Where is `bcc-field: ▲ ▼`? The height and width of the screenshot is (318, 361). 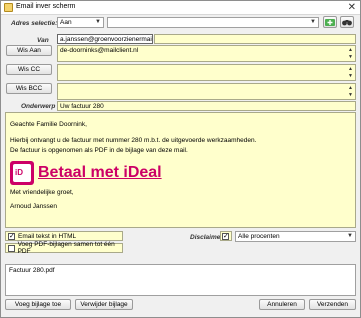
bcc-field: ▲ ▼ is located at coordinates (206, 91).